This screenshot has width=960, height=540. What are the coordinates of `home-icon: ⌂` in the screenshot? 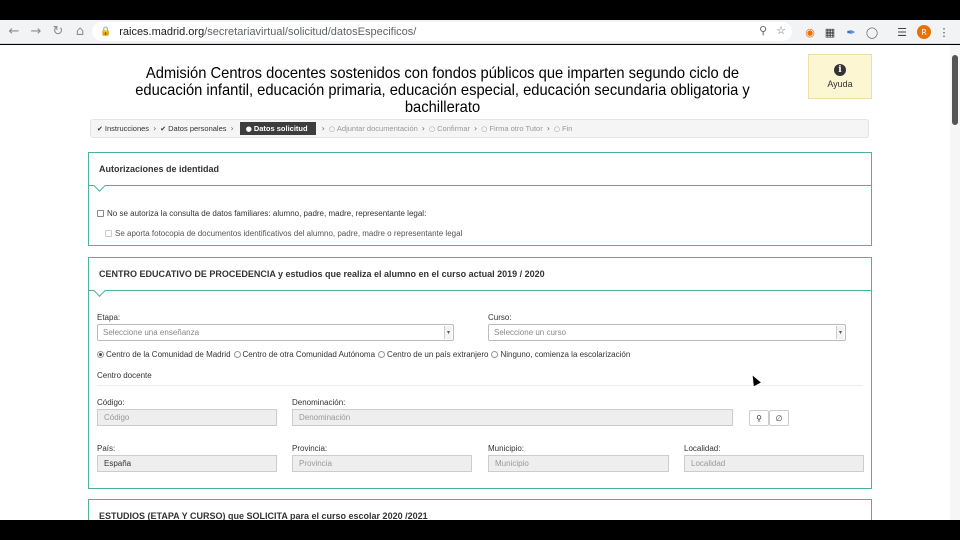 It's located at (80, 32).